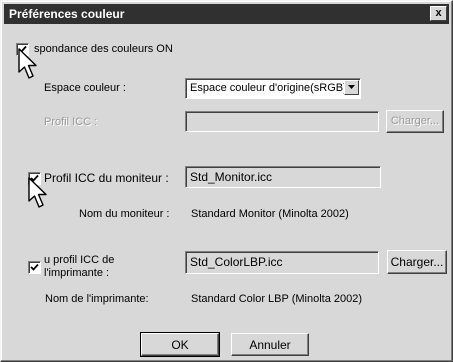 The image size is (453, 362). What do you see at coordinates (282, 262) in the screenshot?
I see `printer-profile-field: Std_ColorLBP.icc` at bounding box center [282, 262].